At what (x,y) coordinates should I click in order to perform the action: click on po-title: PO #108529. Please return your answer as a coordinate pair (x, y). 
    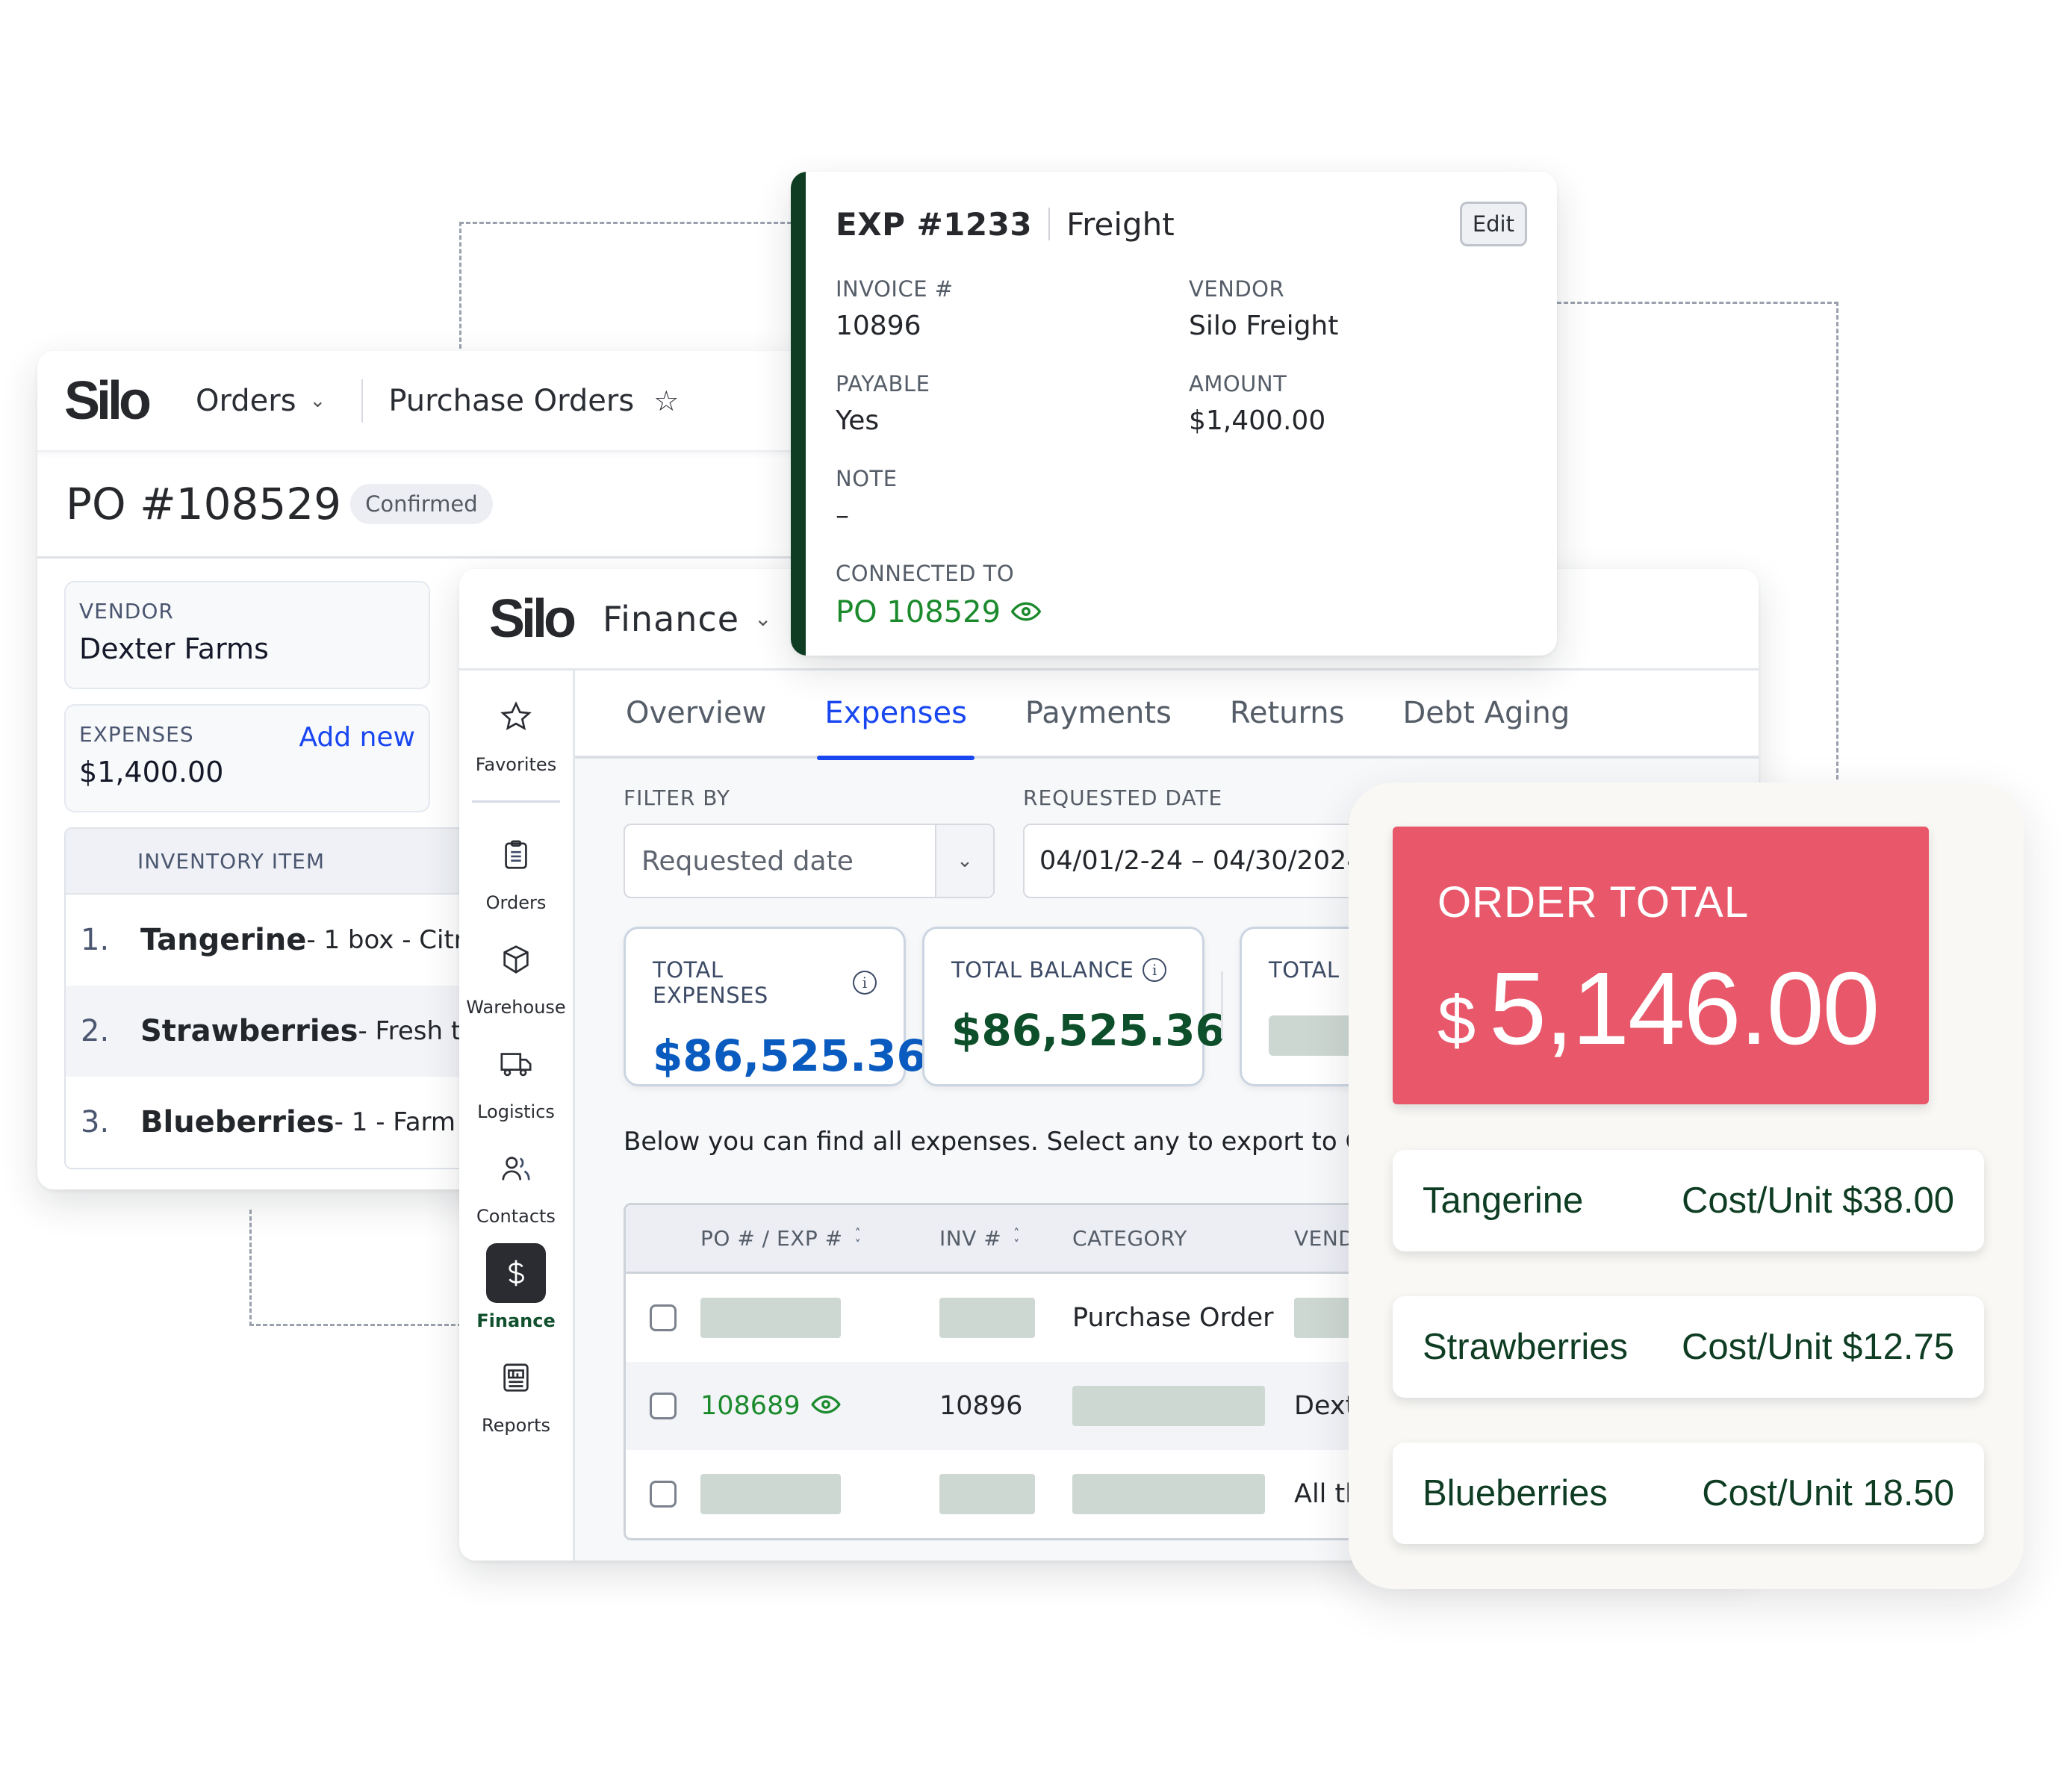
    Looking at the image, I should click on (204, 504).